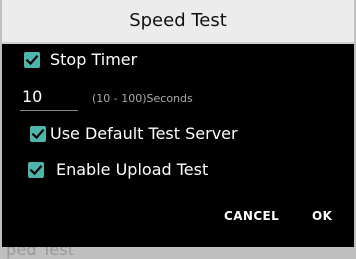  What do you see at coordinates (93, 59) in the screenshot?
I see `stop-timer-label: Stop Timer` at bounding box center [93, 59].